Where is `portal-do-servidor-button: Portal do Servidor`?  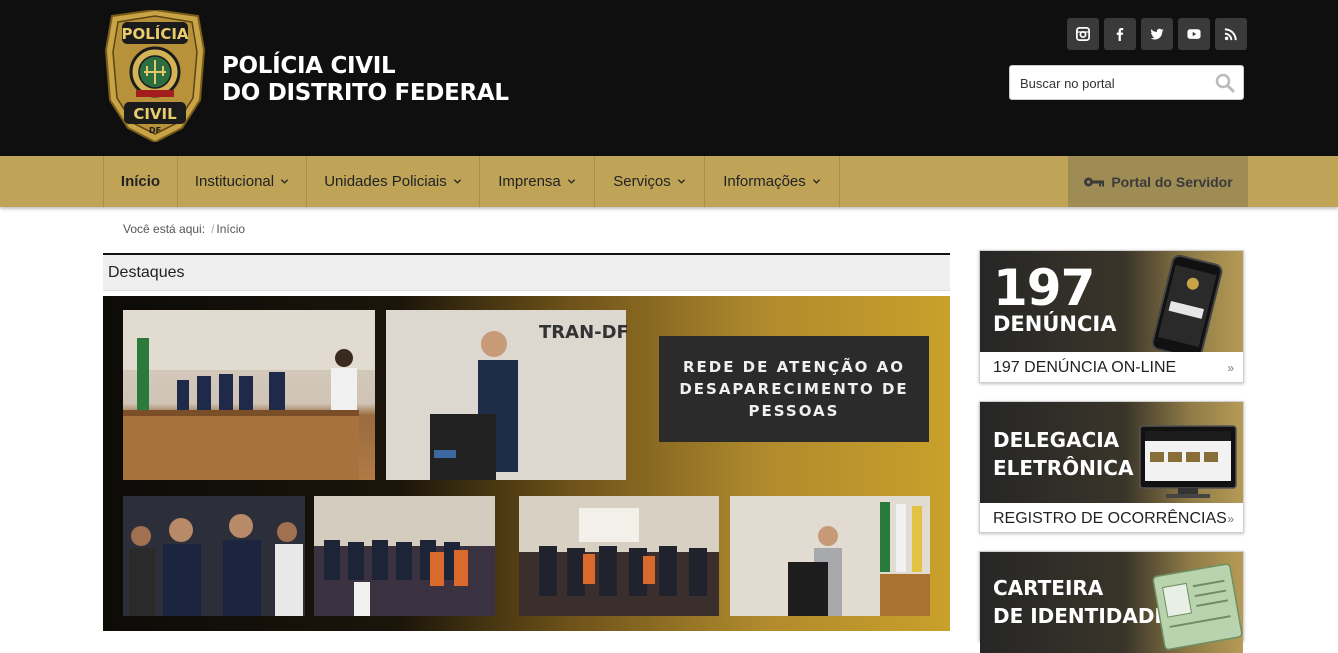 portal-do-servidor-button: Portal do Servidor is located at coordinates (1158, 181).